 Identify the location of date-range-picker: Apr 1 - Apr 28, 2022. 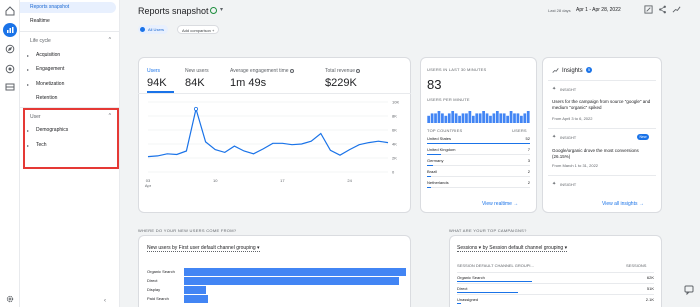
(598, 10).